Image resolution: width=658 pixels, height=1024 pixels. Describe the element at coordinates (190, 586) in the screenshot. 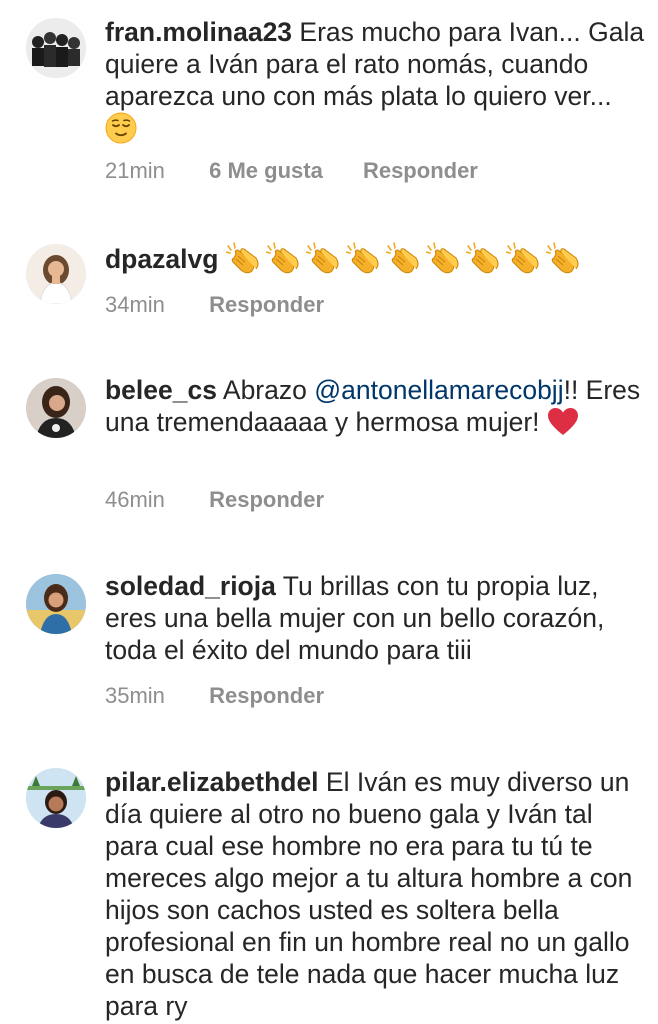

I see `comment-username: soledad_rioja` at that location.